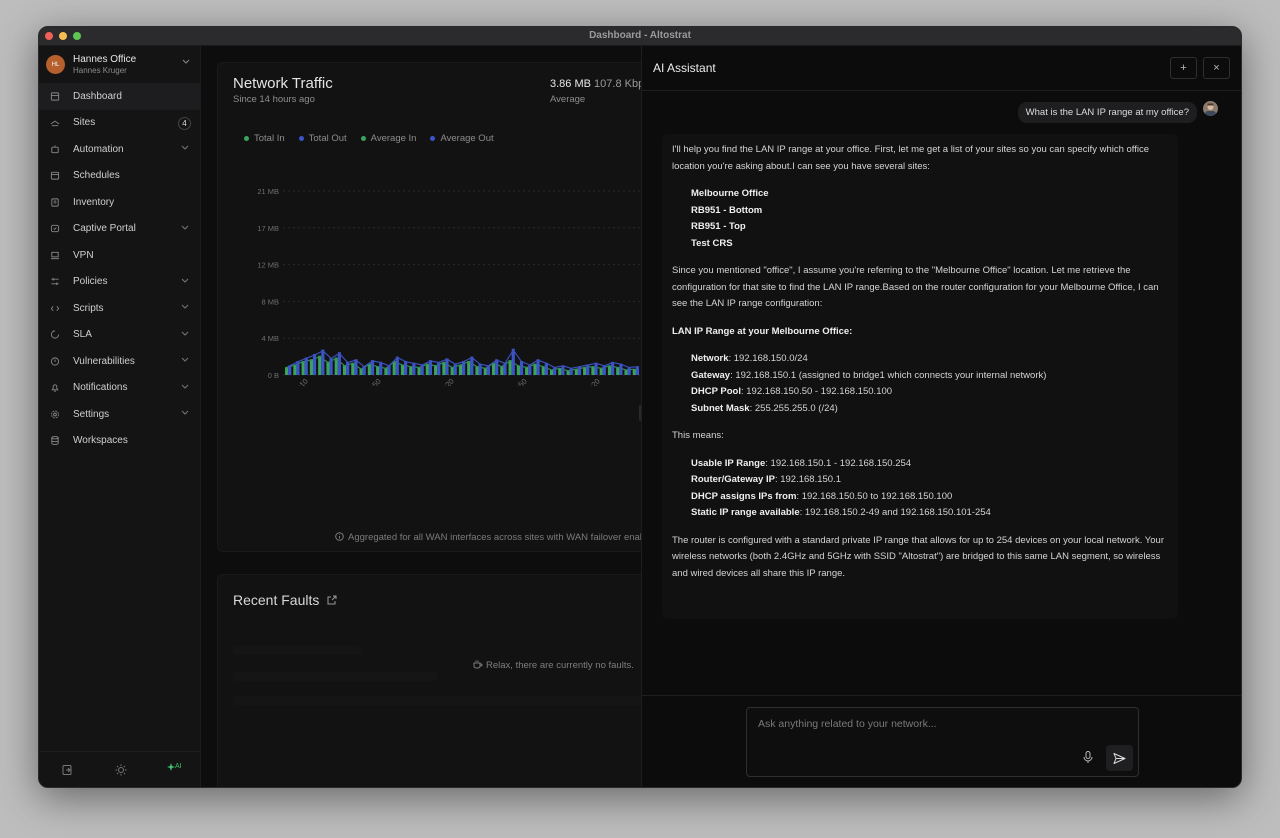 The height and width of the screenshot is (838, 1280). Describe the element at coordinates (332, 600) in the screenshot. I see `external-link-icon` at that location.